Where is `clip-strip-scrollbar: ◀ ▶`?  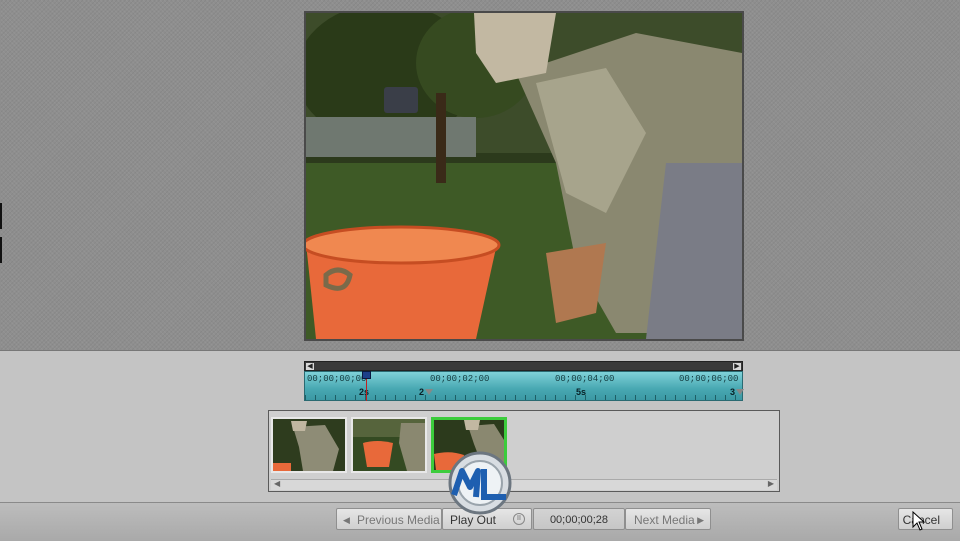
clip-strip-scrollbar: ◀ ▶ is located at coordinates (524, 484).